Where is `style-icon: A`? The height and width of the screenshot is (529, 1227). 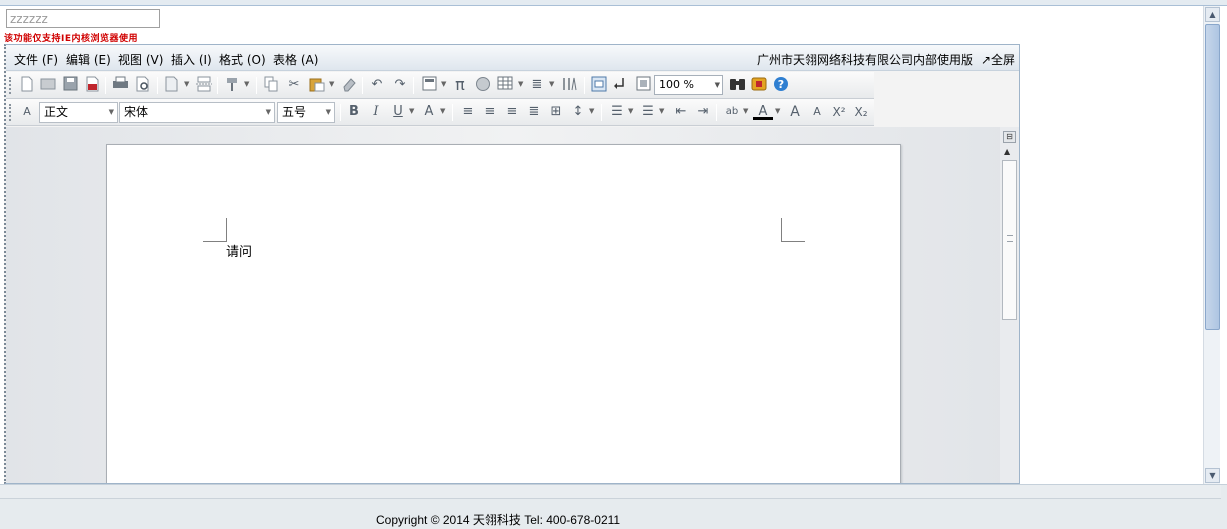 style-icon: A is located at coordinates (27, 112).